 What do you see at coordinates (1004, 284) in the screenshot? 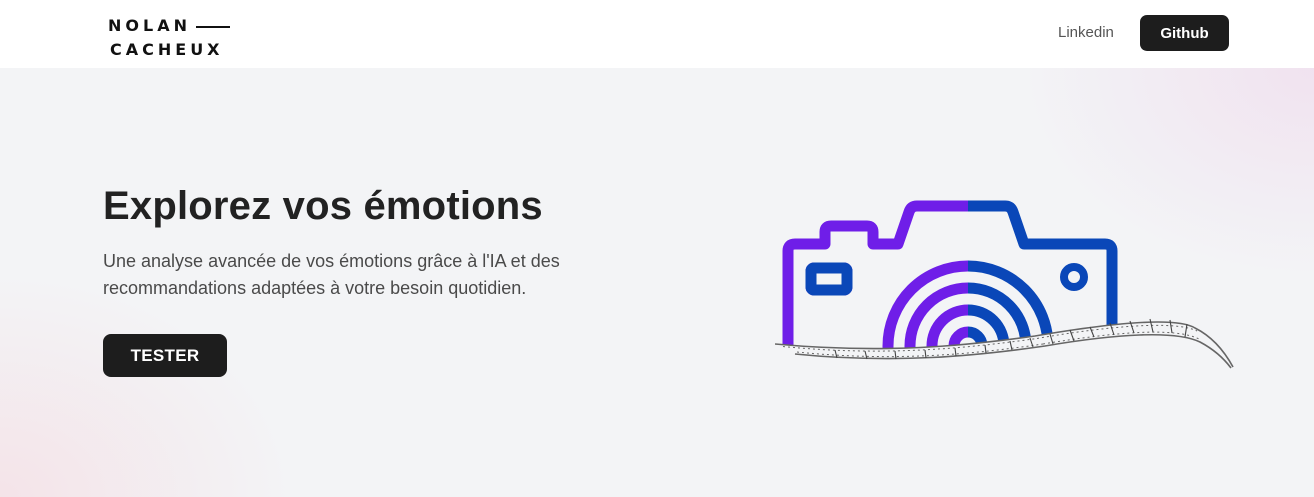
I see `camera-film-icon` at bounding box center [1004, 284].